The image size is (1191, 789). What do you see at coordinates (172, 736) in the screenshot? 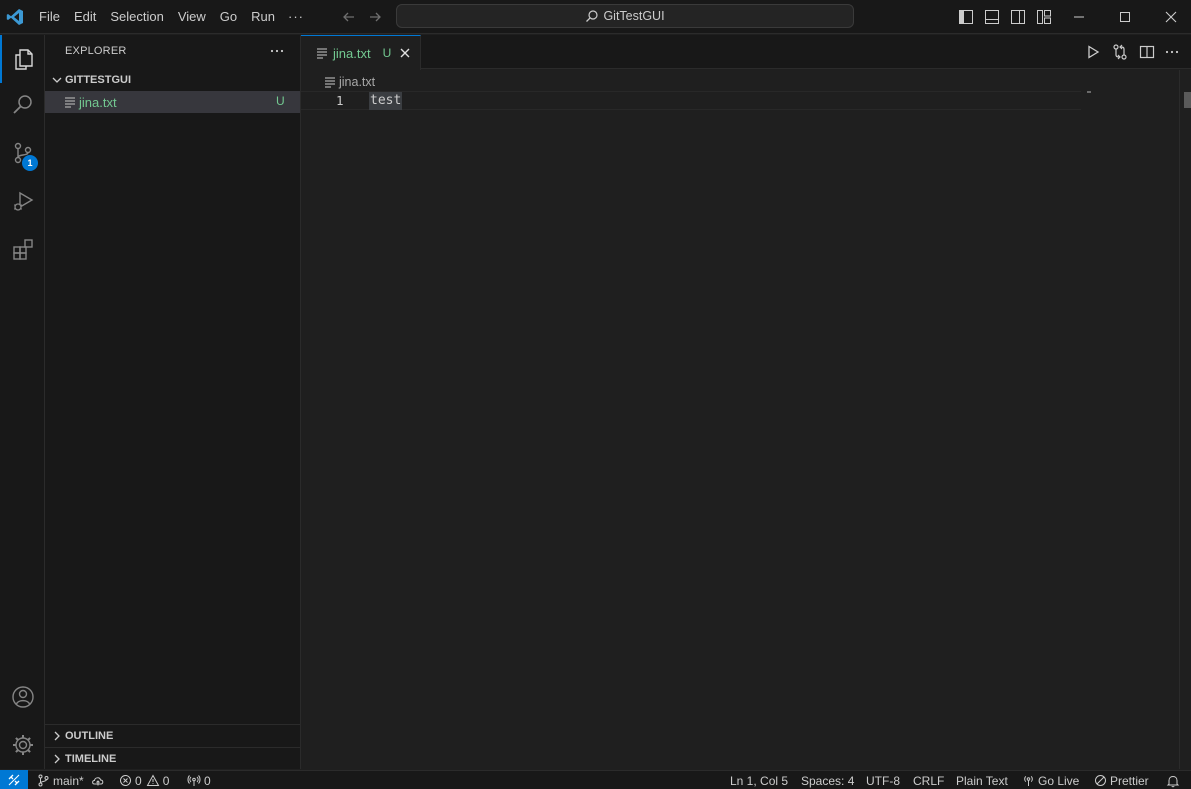
I see `outline-section-header: OUTLINE` at bounding box center [172, 736].